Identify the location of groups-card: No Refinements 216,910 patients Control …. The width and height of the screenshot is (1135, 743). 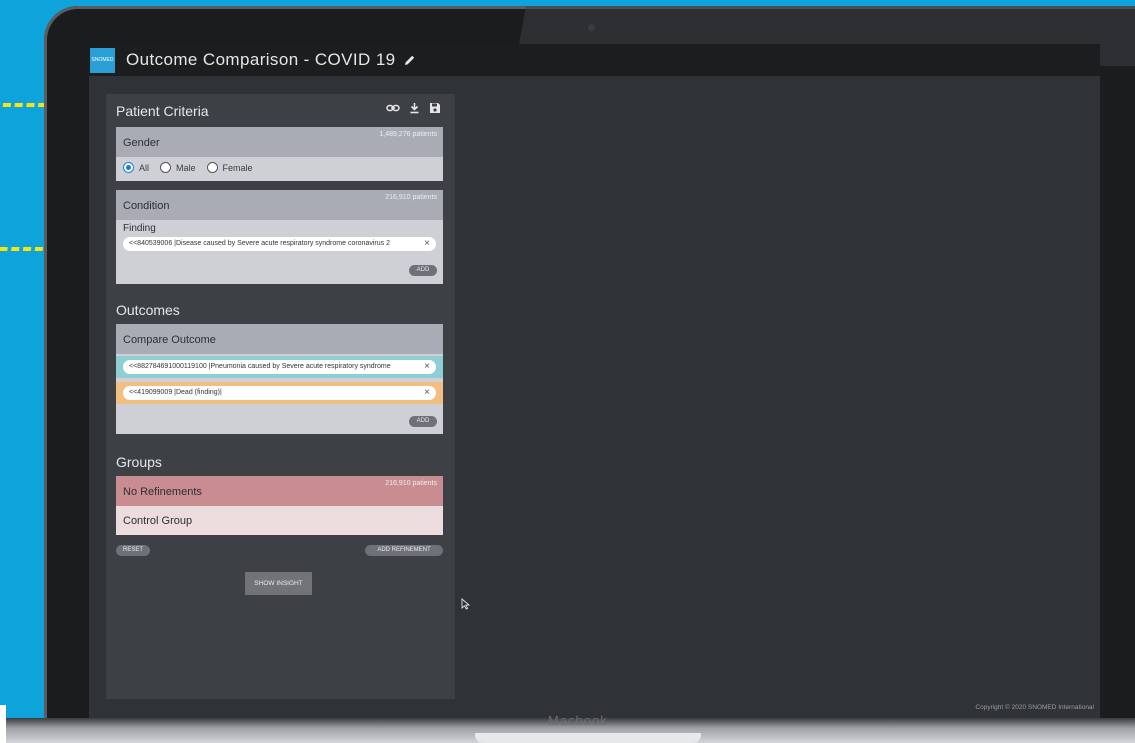
(279, 505).